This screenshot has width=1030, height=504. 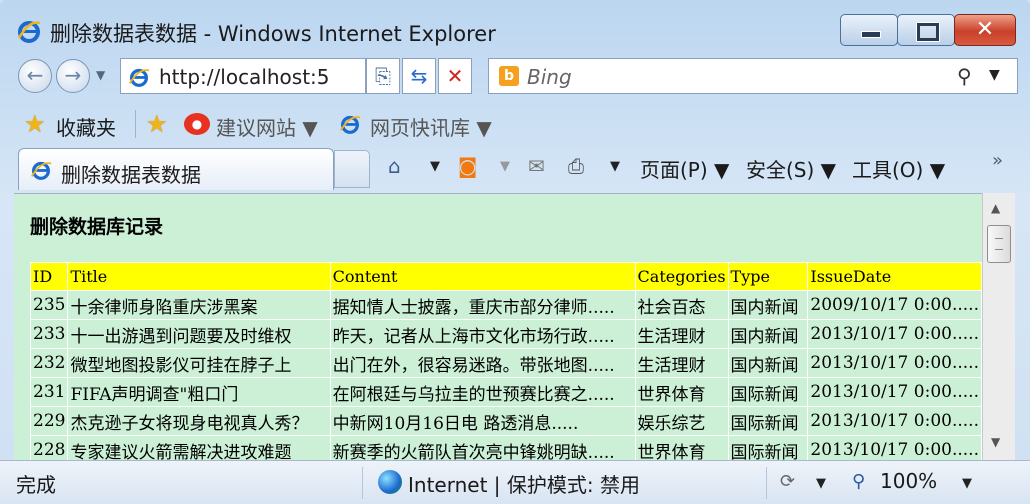 I want to click on forward-button: →, so click(x=73, y=76).